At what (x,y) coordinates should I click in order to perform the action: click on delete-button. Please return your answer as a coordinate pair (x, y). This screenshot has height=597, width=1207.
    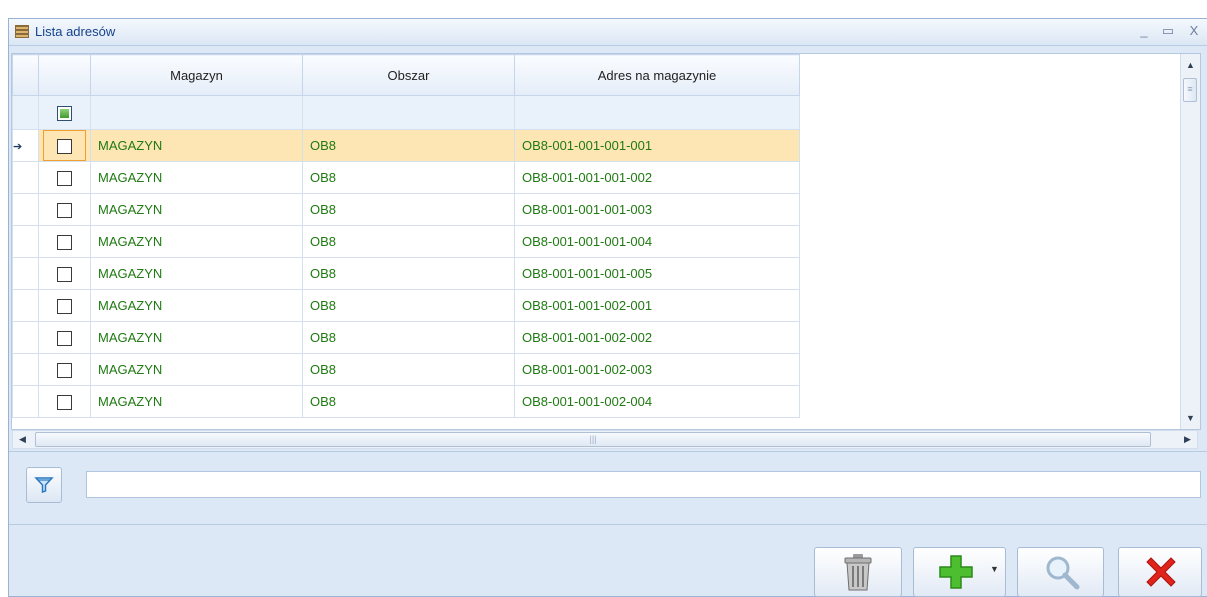
    Looking at the image, I should click on (858, 572).